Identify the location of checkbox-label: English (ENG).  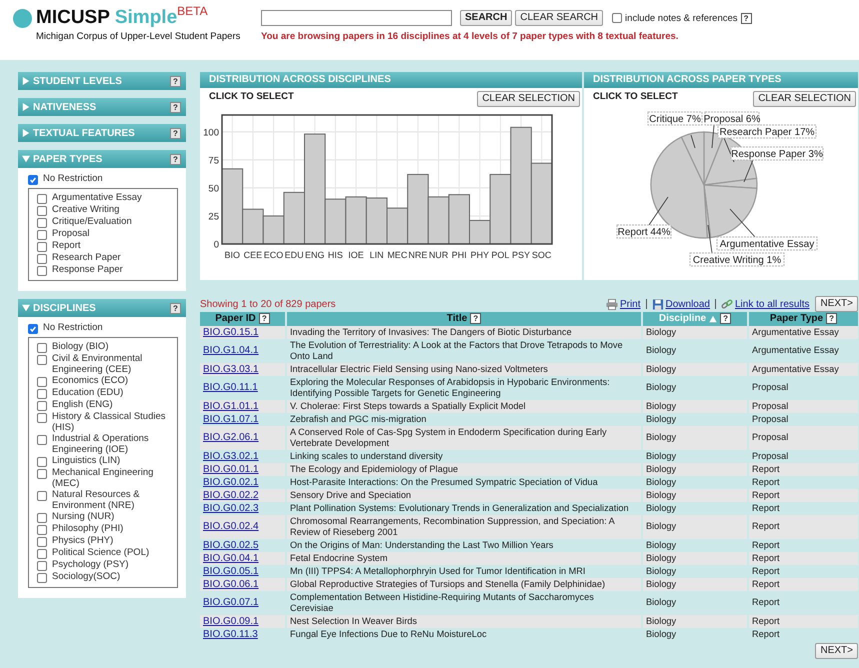
(82, 405).